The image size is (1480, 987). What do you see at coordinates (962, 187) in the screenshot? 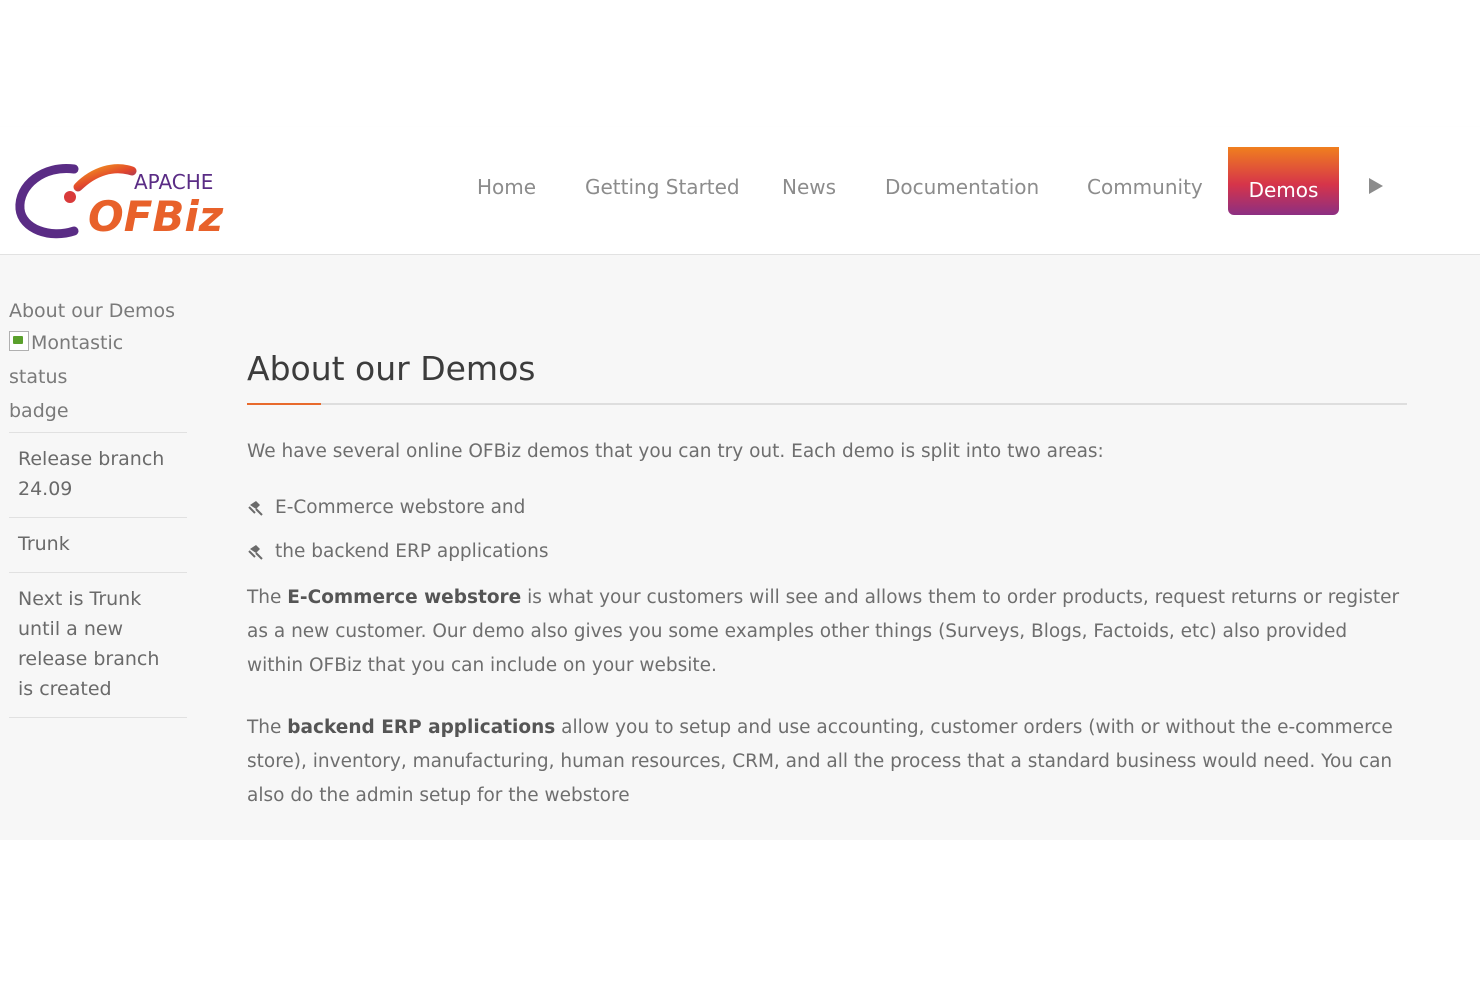
I see `nav-documentation: Documentation` at bounding box center [962, 187].